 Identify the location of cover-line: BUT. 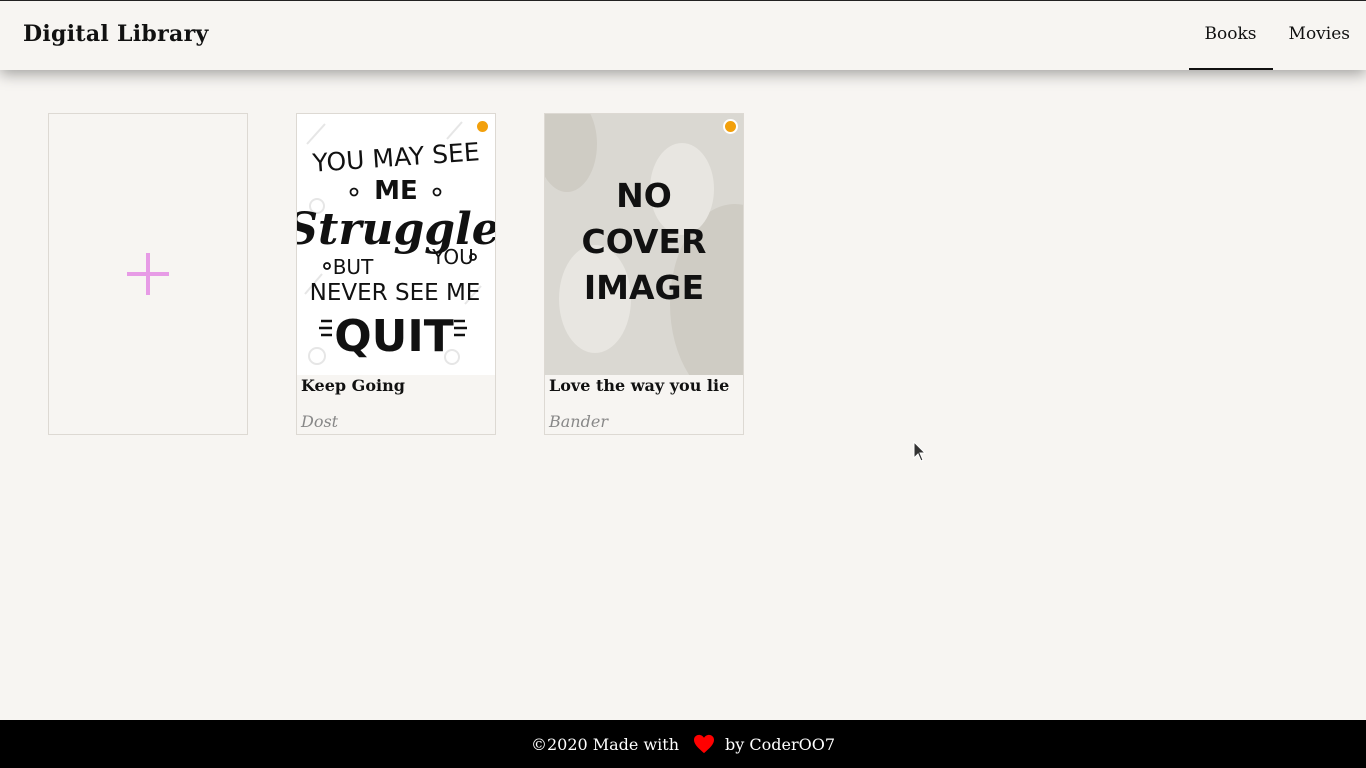
(353, 267).